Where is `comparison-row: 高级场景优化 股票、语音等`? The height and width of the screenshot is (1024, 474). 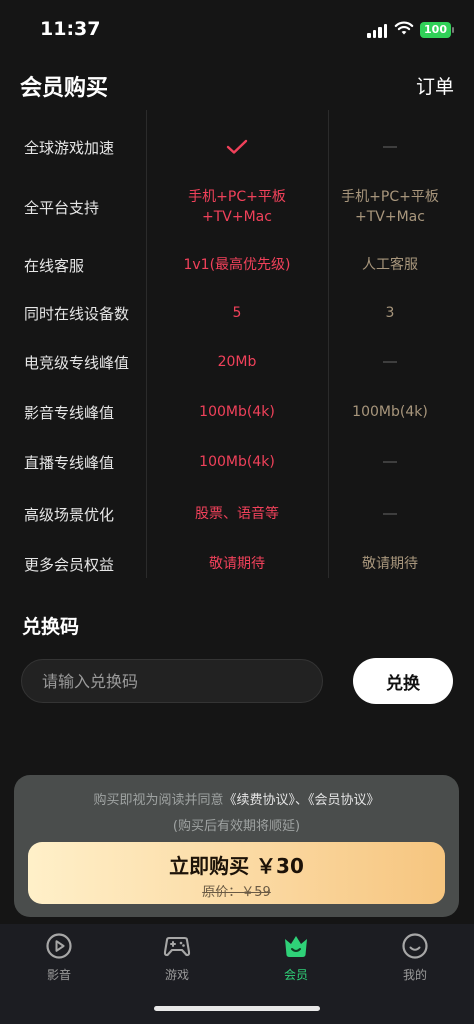
comparison-row: 高级场景优化 股票、语音等 is located at coordinates (237, 514).